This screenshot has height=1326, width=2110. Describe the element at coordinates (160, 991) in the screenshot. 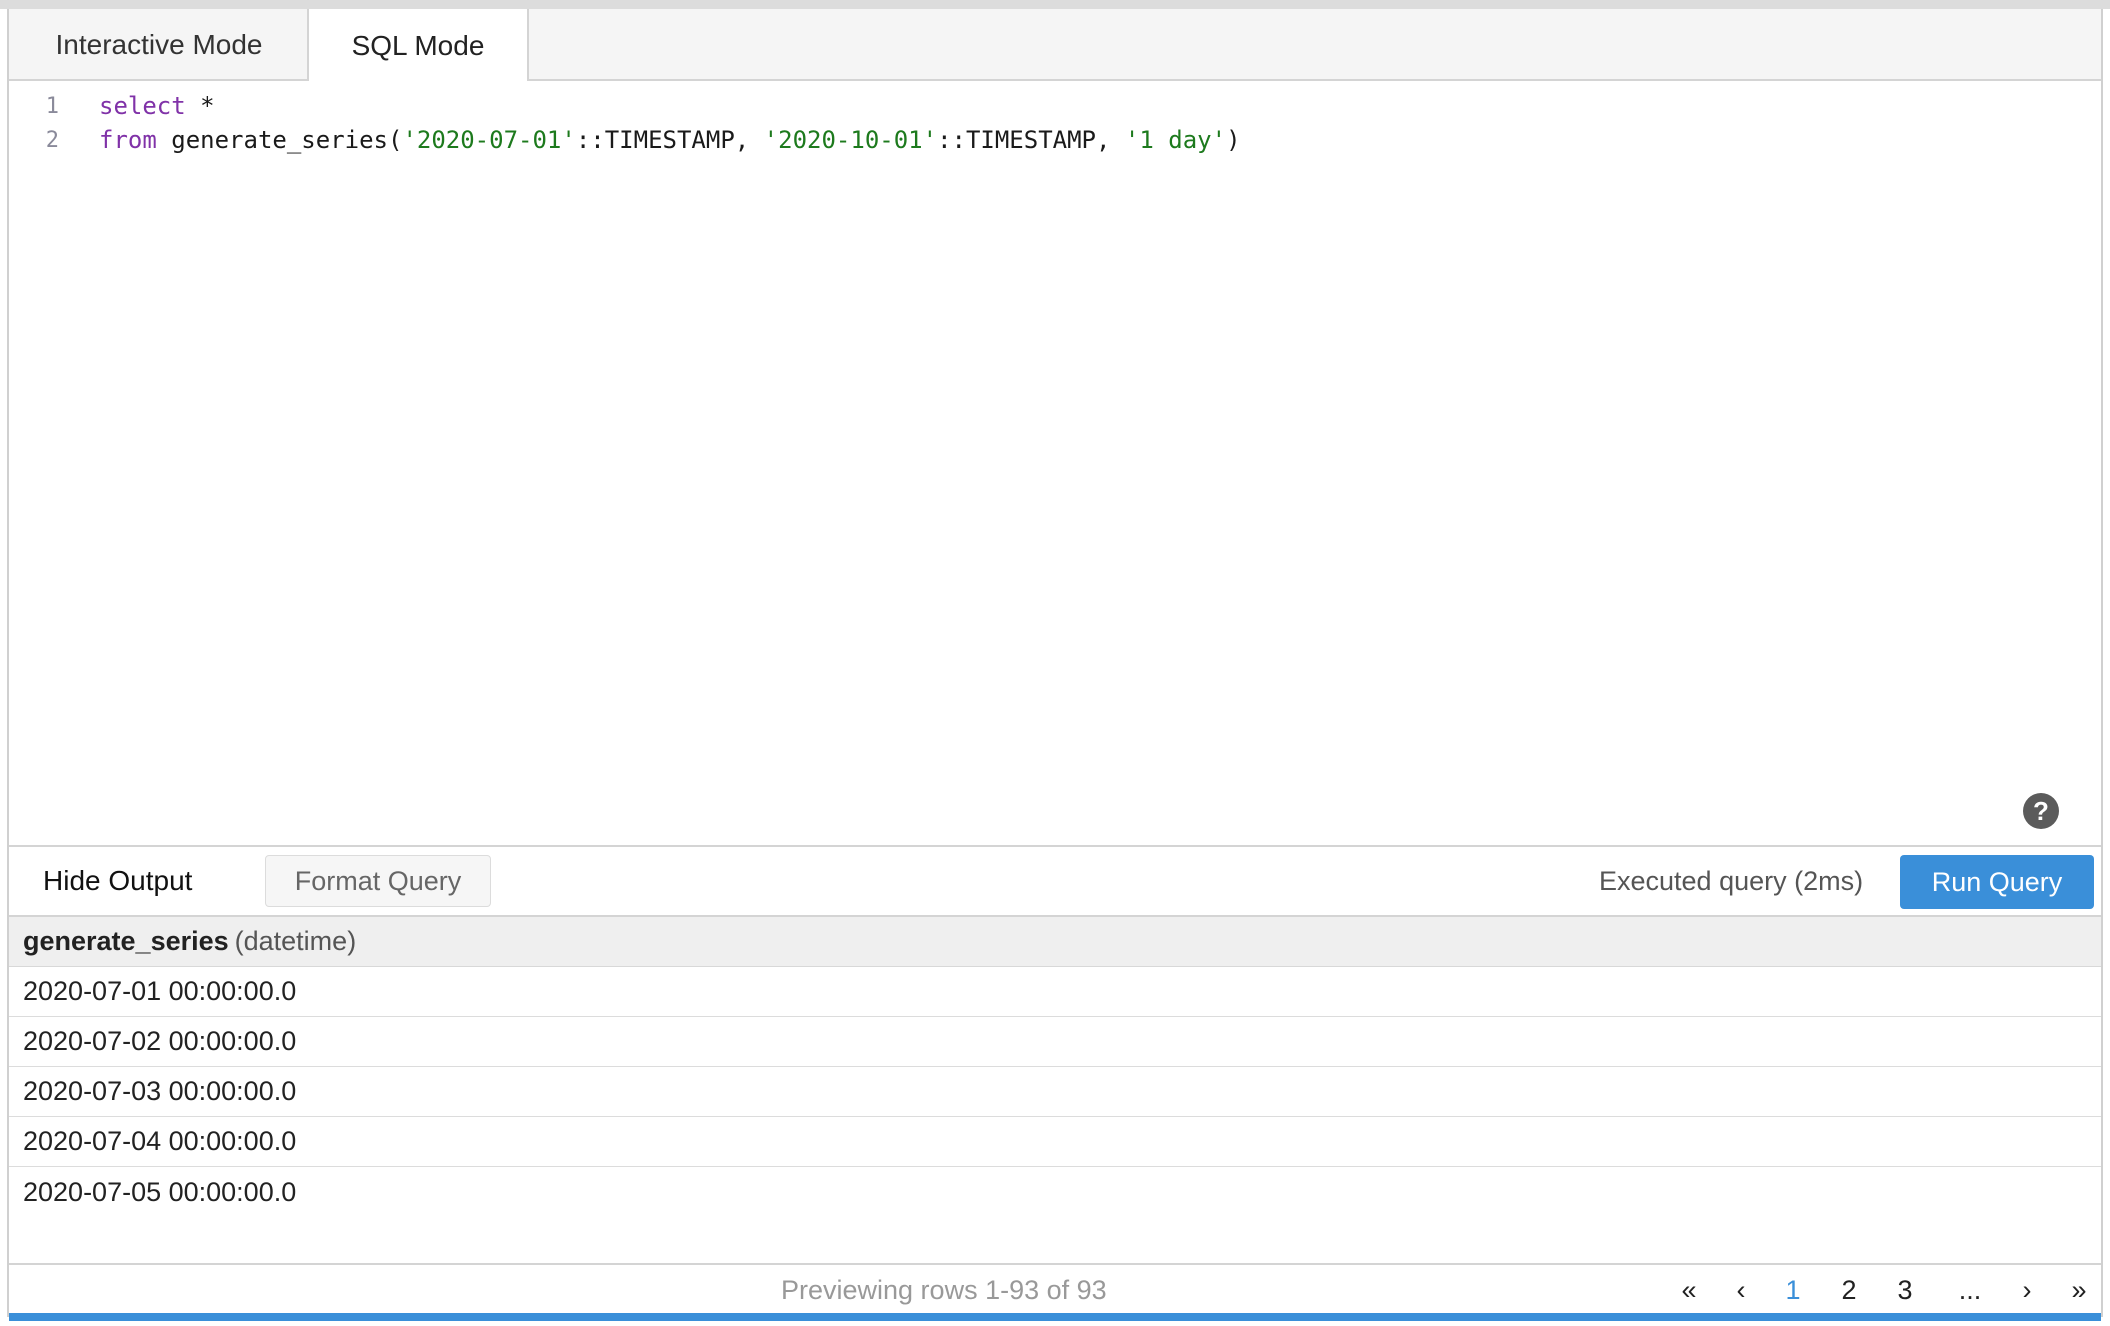

I see `table-cell: 2020-07-01 00:00:00.0` at that location.